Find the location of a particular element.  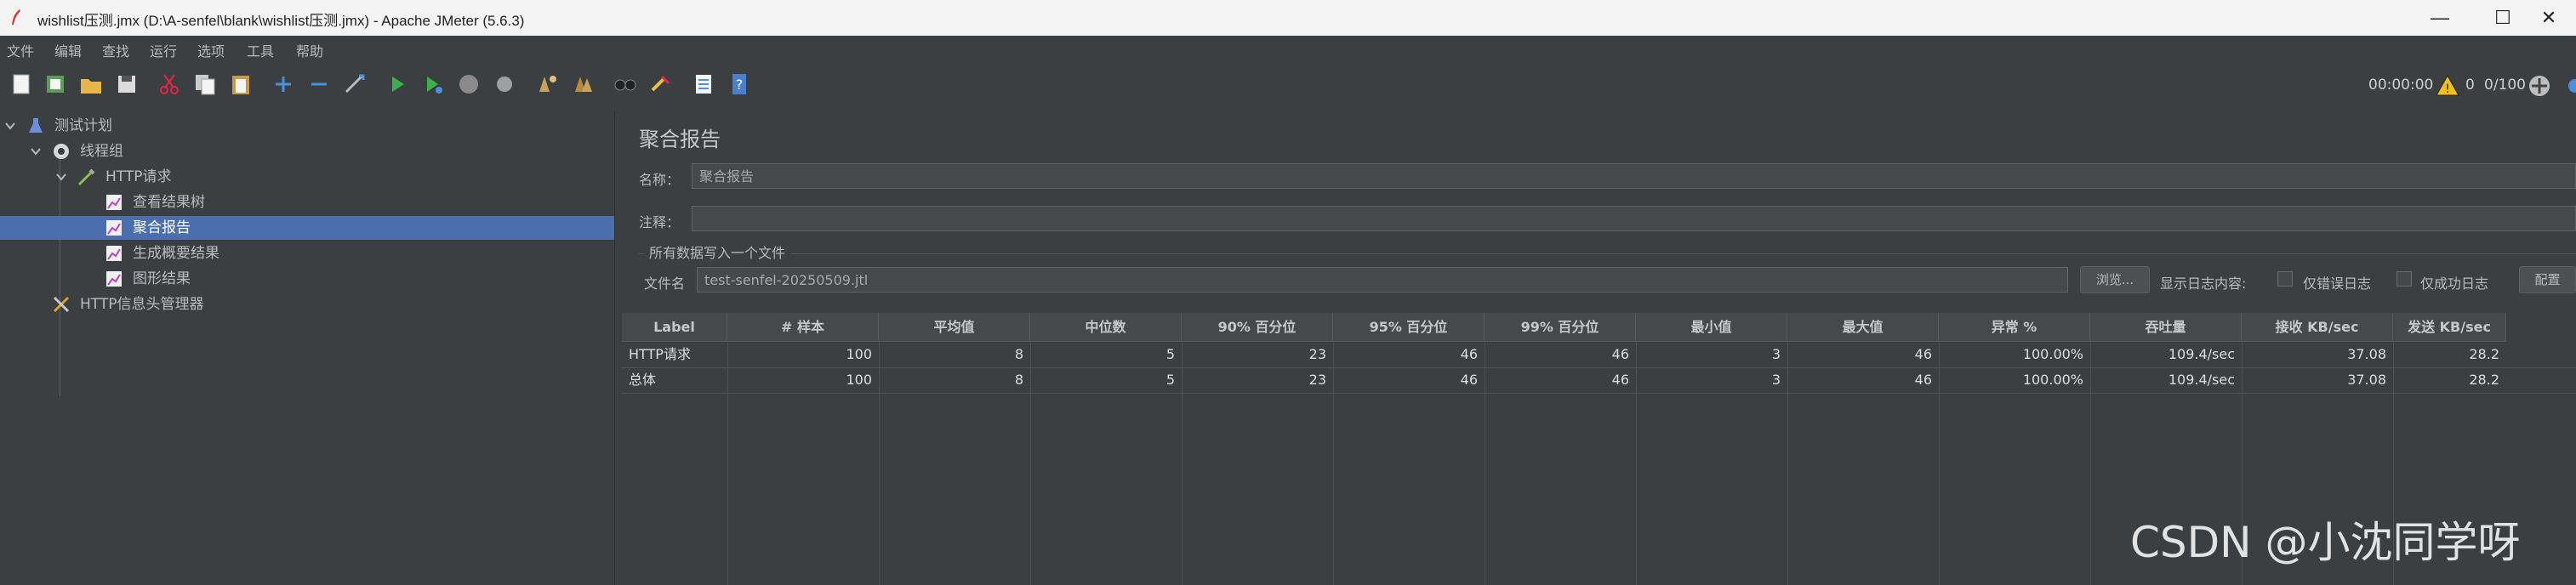

menu-run: 运行 is located at coordinates (163, 50).